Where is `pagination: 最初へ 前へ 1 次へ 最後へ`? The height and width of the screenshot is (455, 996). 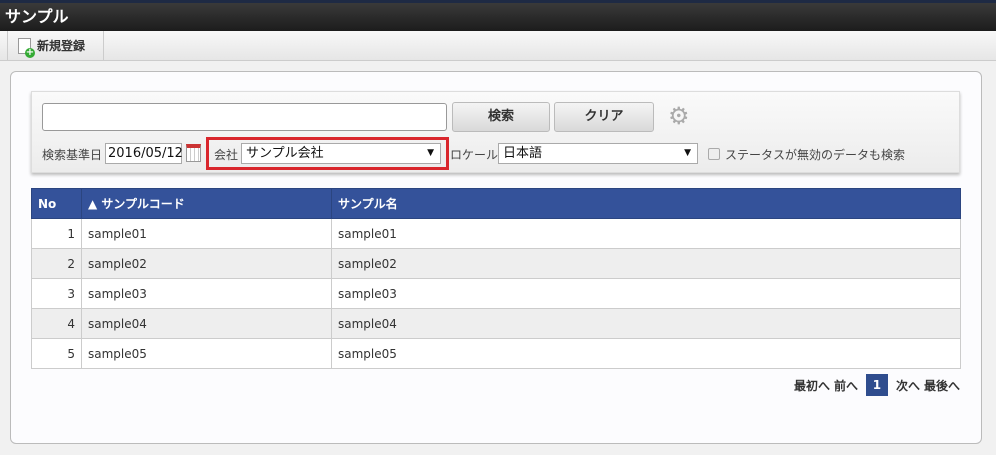
pagination: 最初へ 前へ 1 次へ 最後へ is located at coordinates (877, 385).